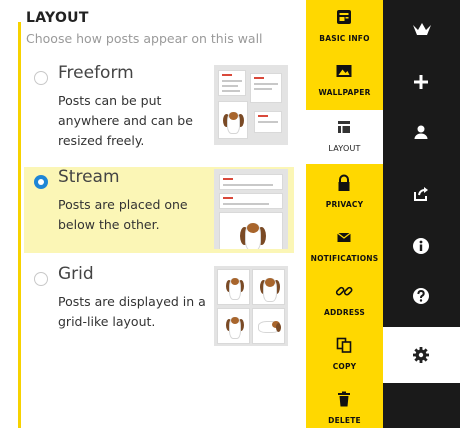 Image resolution: width=460 pixels, height=428 pixels. I want to click on nav-item-layout: LAYOUT, so click(344, 137).